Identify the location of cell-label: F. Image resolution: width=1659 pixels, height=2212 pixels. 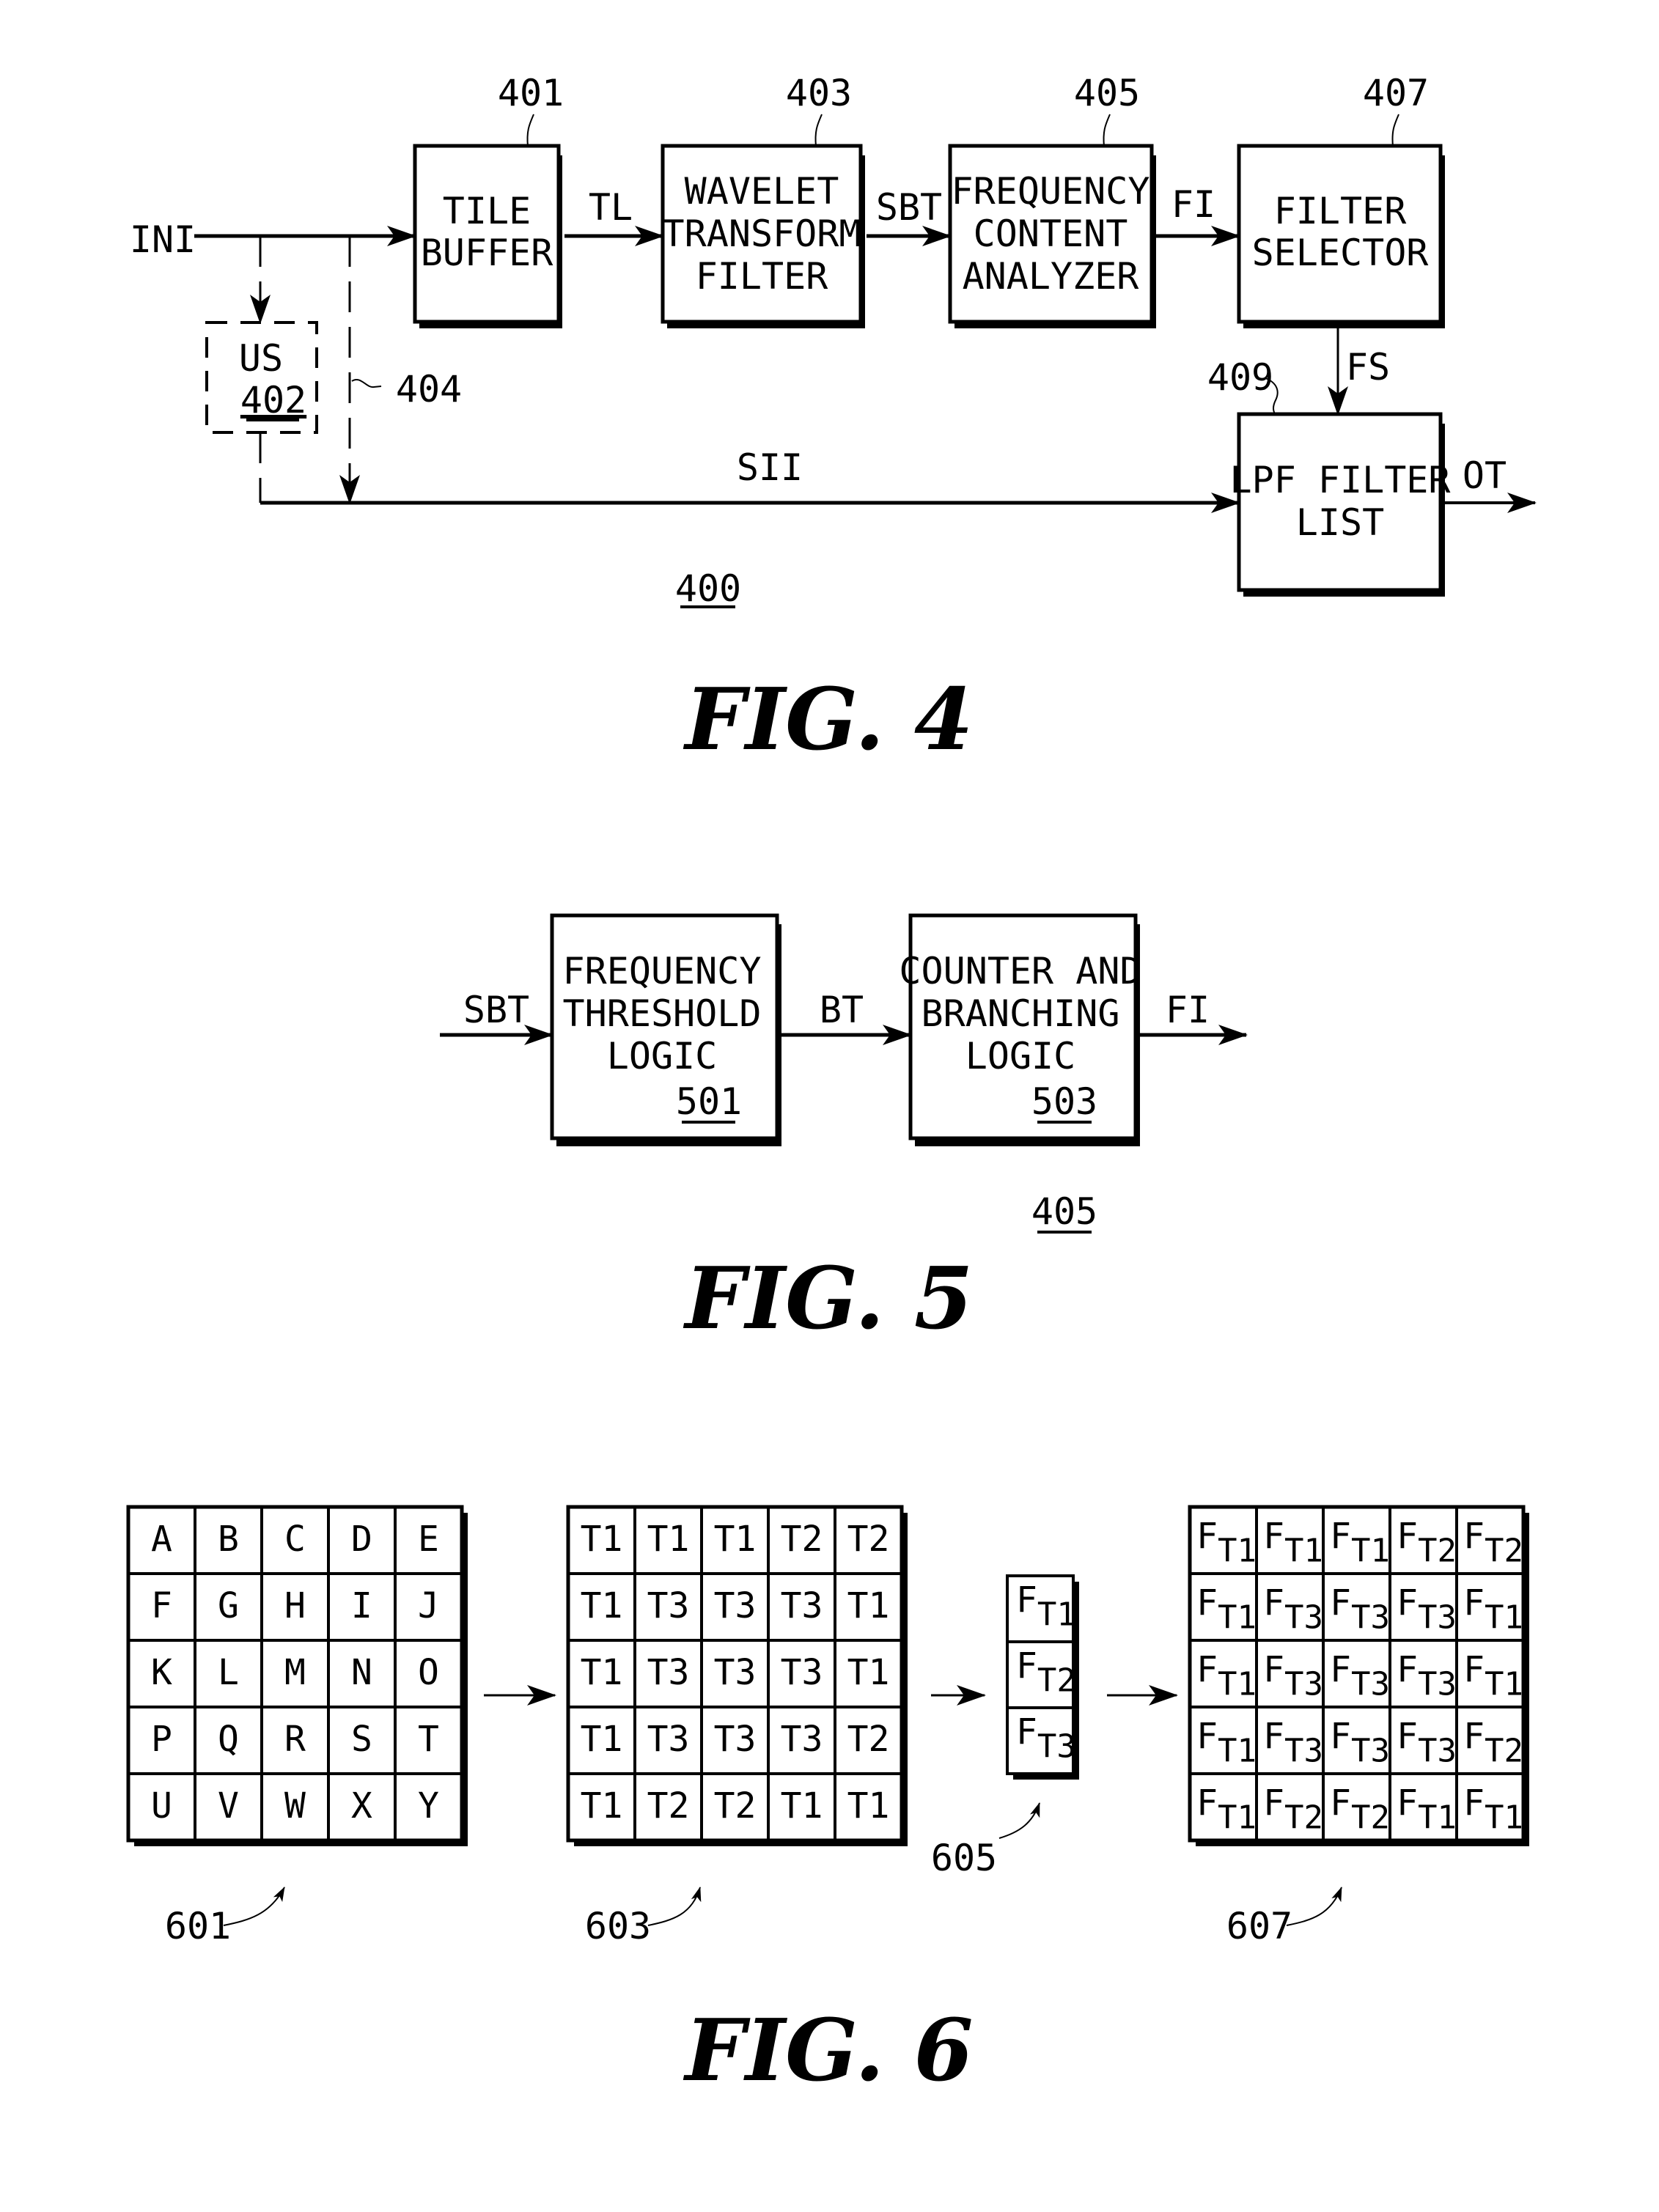
(161, 1605).